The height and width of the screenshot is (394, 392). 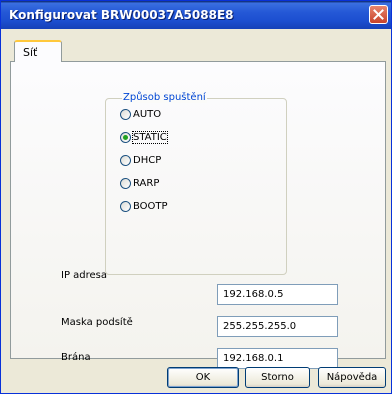 I want to click on gateway-label: Brána, so click(x=76, y=357).